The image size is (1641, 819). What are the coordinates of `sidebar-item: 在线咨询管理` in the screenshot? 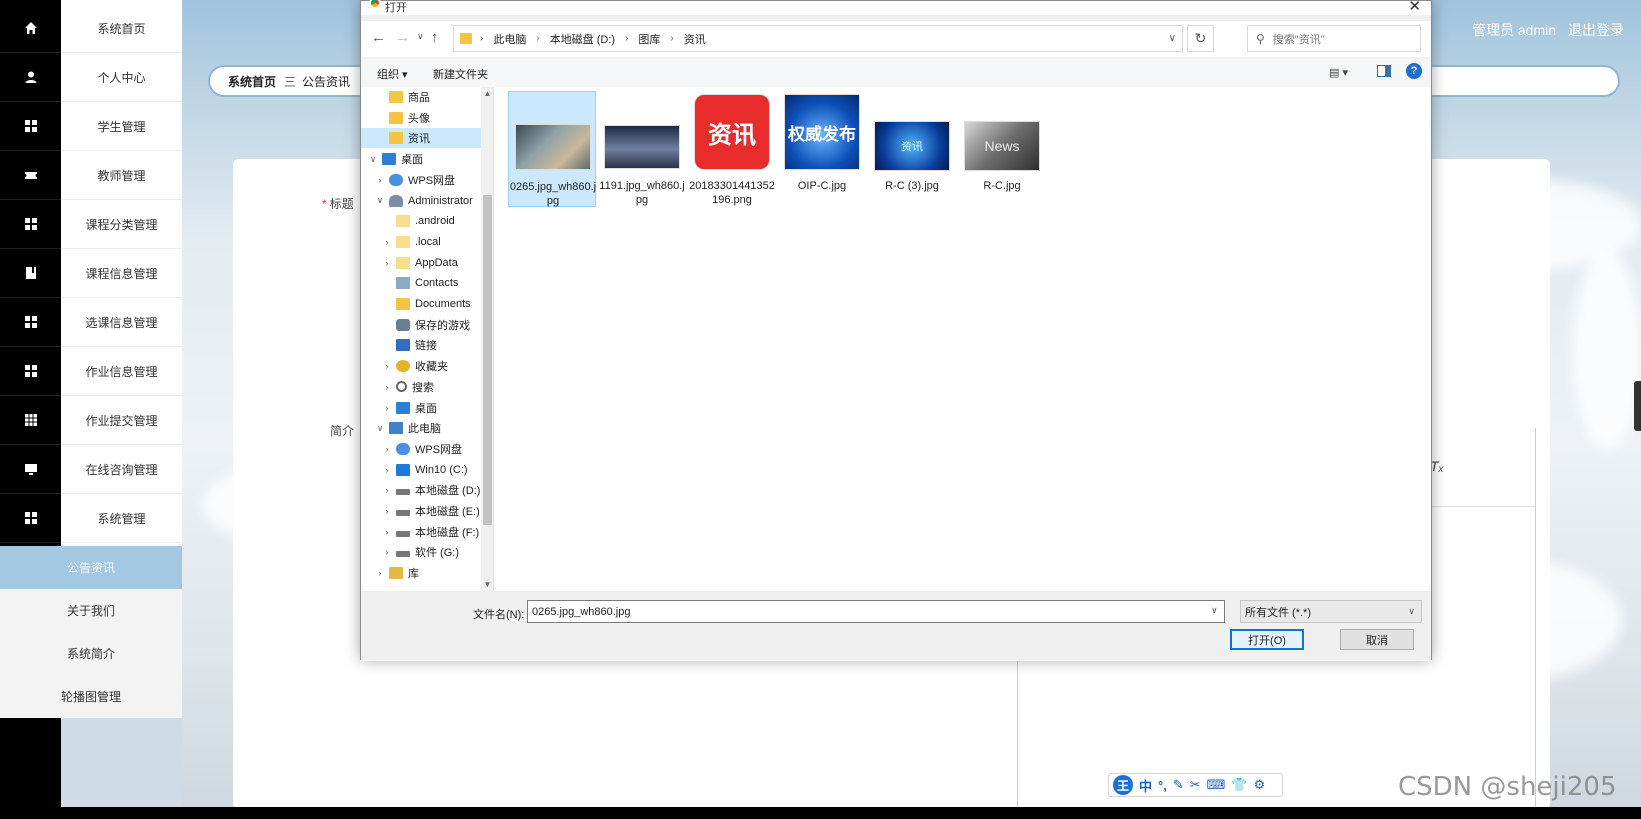 It's located at (121, 469).